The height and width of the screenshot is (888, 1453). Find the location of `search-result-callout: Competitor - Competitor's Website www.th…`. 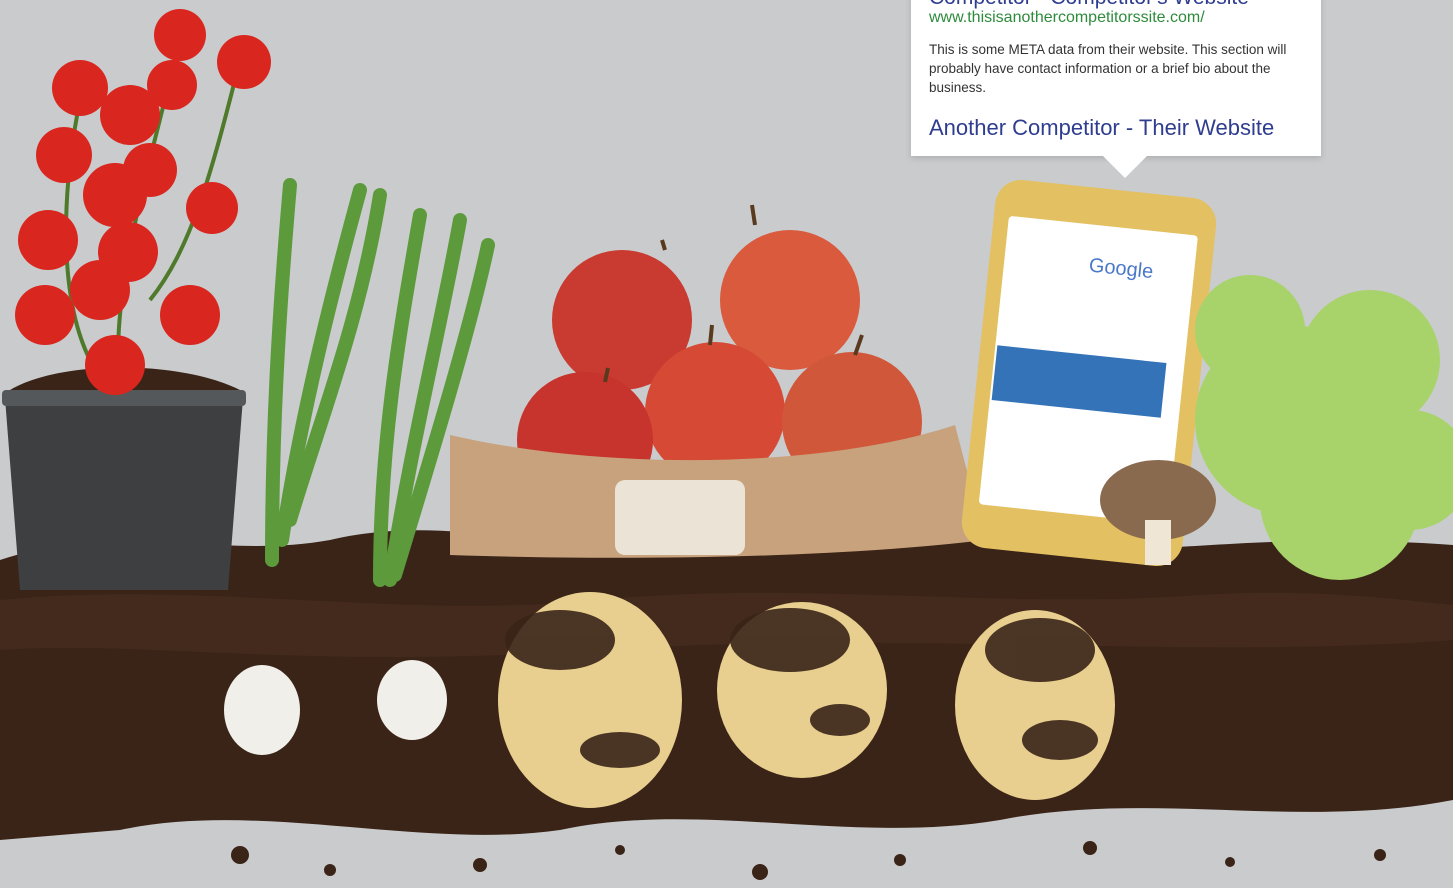

search-result-callout: Competitor - Competitor's Website www.th… is located at coordinates (1116, 89).